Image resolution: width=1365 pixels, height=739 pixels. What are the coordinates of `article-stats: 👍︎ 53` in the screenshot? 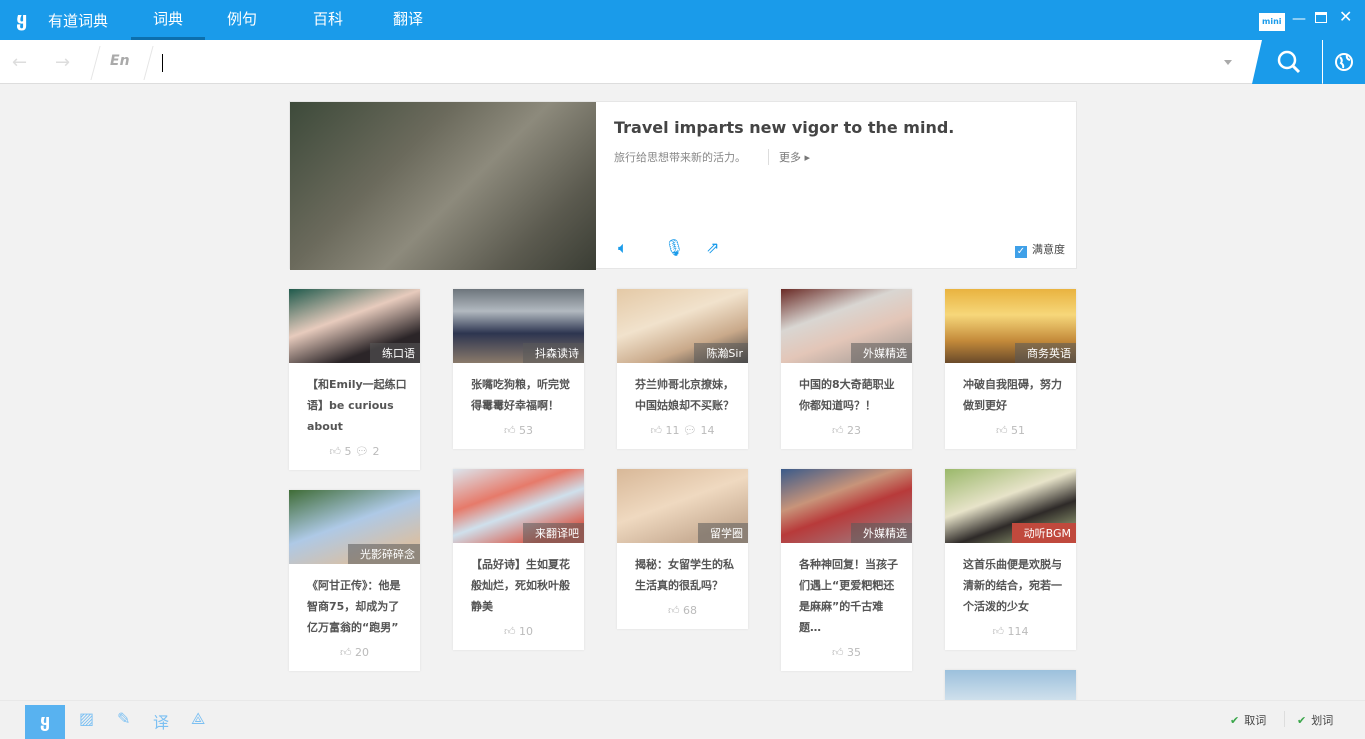 It's located at (518, 432).